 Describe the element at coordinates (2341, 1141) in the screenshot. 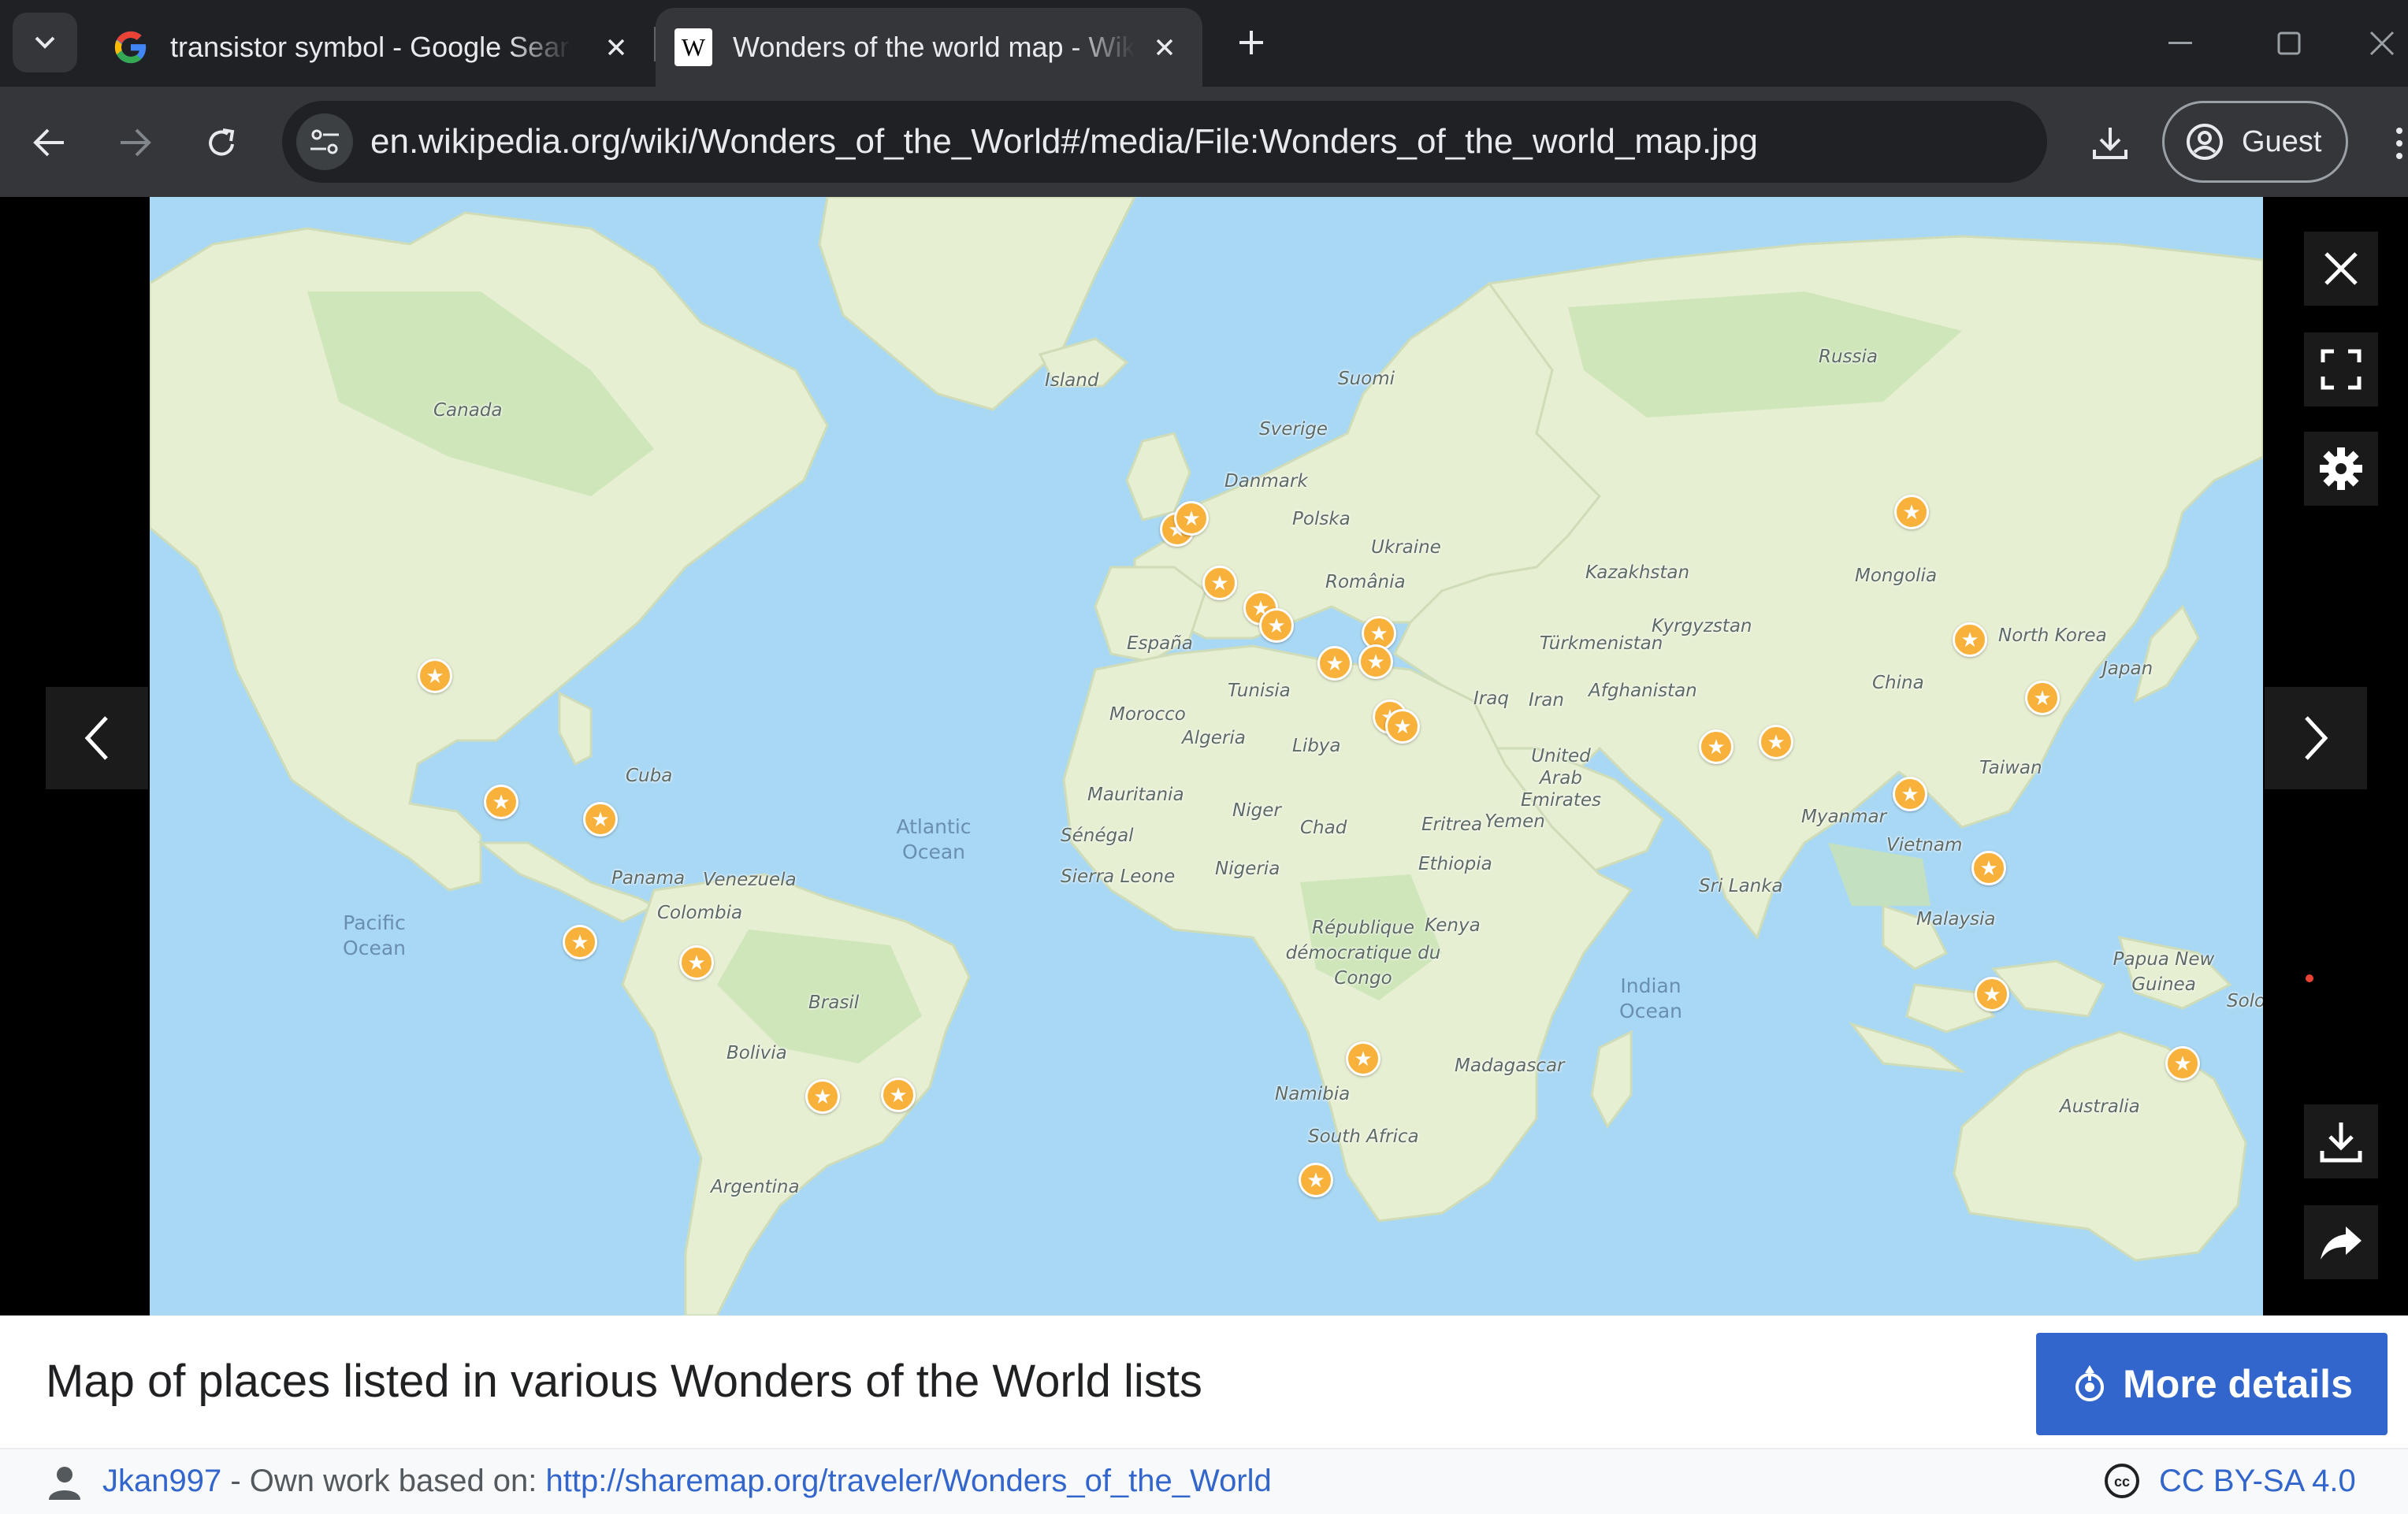

I see `download-image-button` at that location.